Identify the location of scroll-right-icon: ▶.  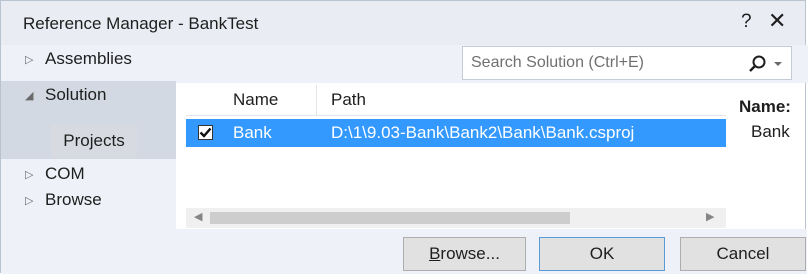
(710, 216).